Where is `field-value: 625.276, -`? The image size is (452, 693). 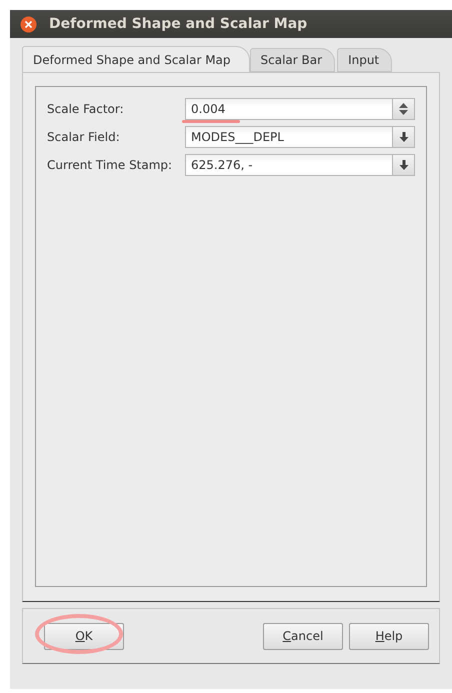 field-value: 625.276, - is located at coordinates (222, 165).